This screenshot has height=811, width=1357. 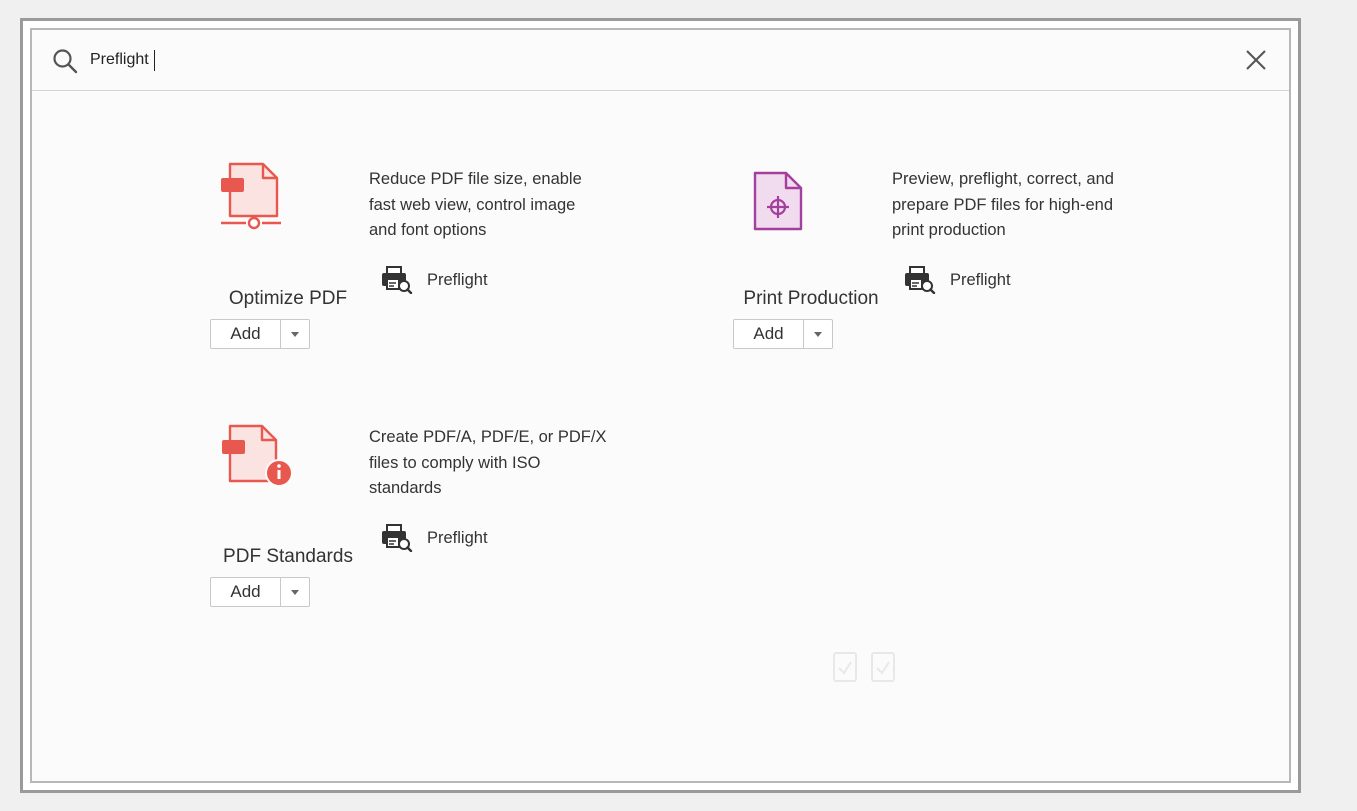 What do you see at coordinates (288, 298) in the screenshot?
I see `tool-name: Optimize PDF` at bounding box center [288, 298].